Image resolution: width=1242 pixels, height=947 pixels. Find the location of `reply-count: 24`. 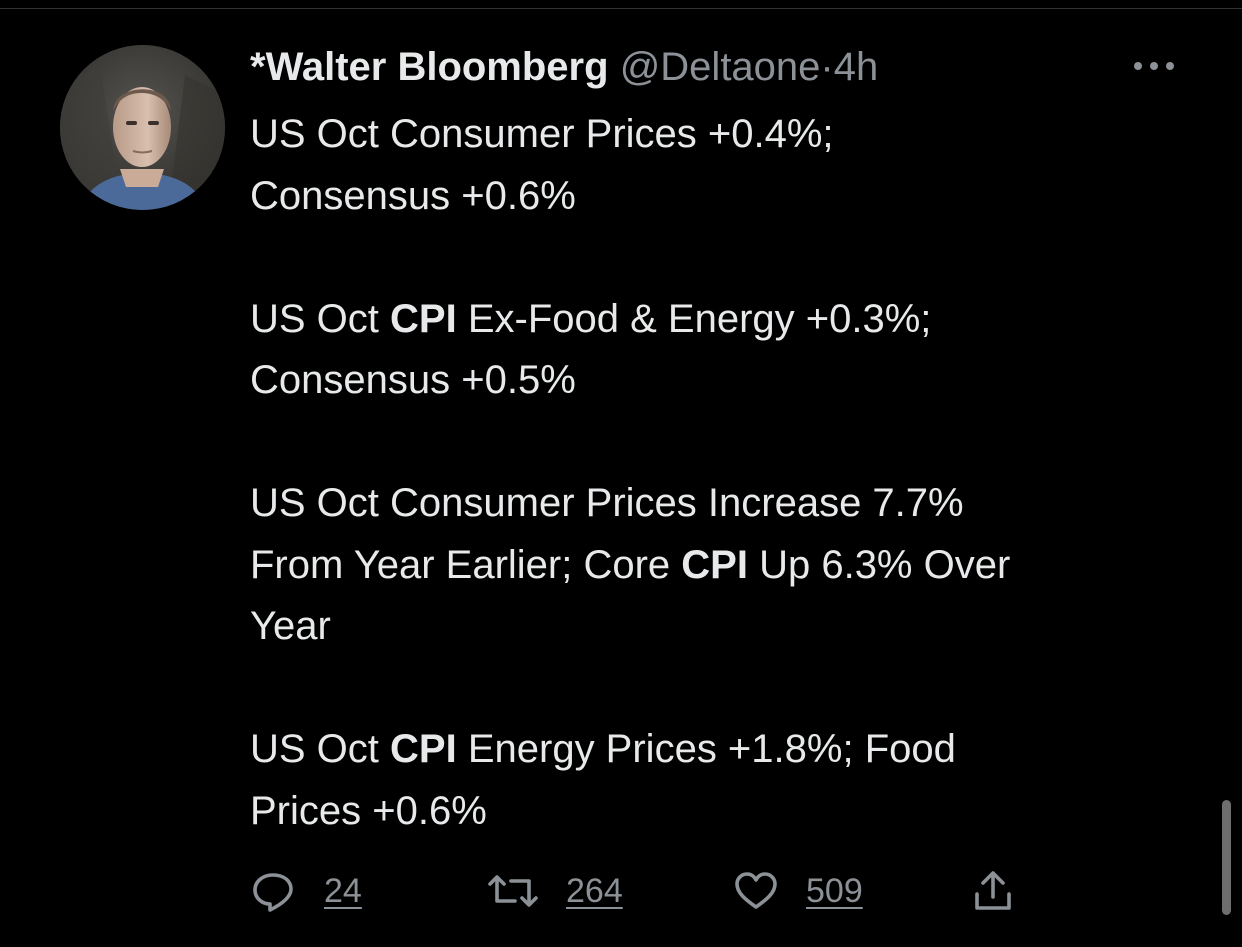

reply-count: 24 is located at coordinates (343, 890).